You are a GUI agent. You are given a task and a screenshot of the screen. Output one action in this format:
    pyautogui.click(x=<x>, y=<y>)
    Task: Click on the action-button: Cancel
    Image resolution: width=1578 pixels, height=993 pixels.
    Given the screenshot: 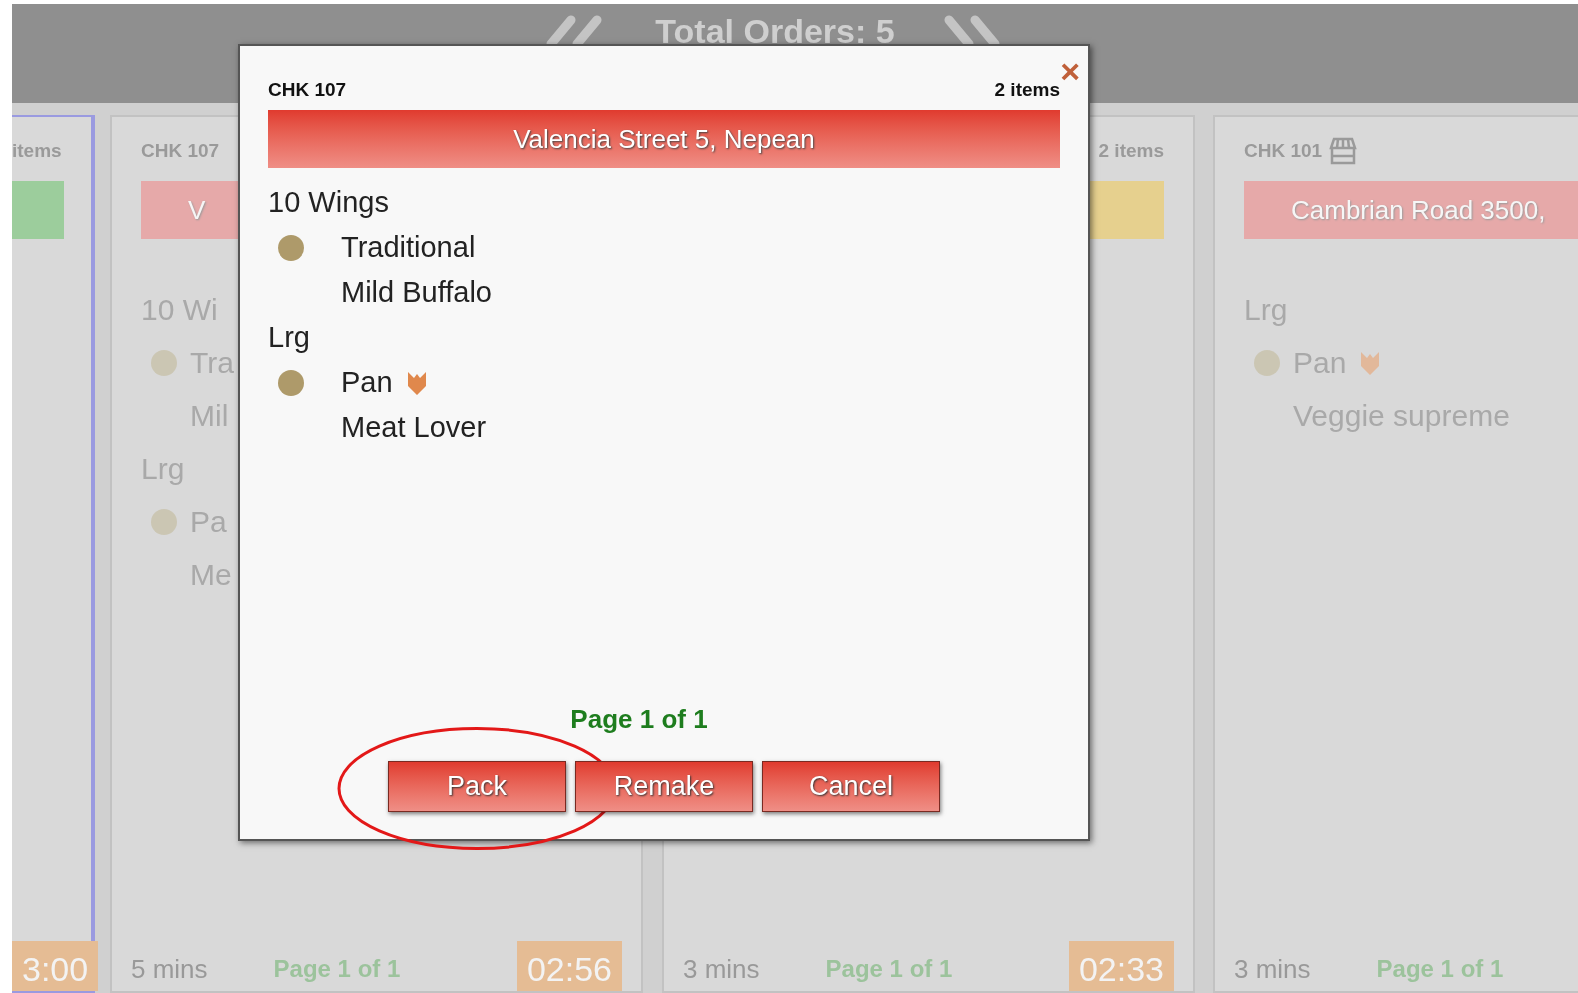 What is the action you would take?
    pyautogui.click(x=851, y=786)
    